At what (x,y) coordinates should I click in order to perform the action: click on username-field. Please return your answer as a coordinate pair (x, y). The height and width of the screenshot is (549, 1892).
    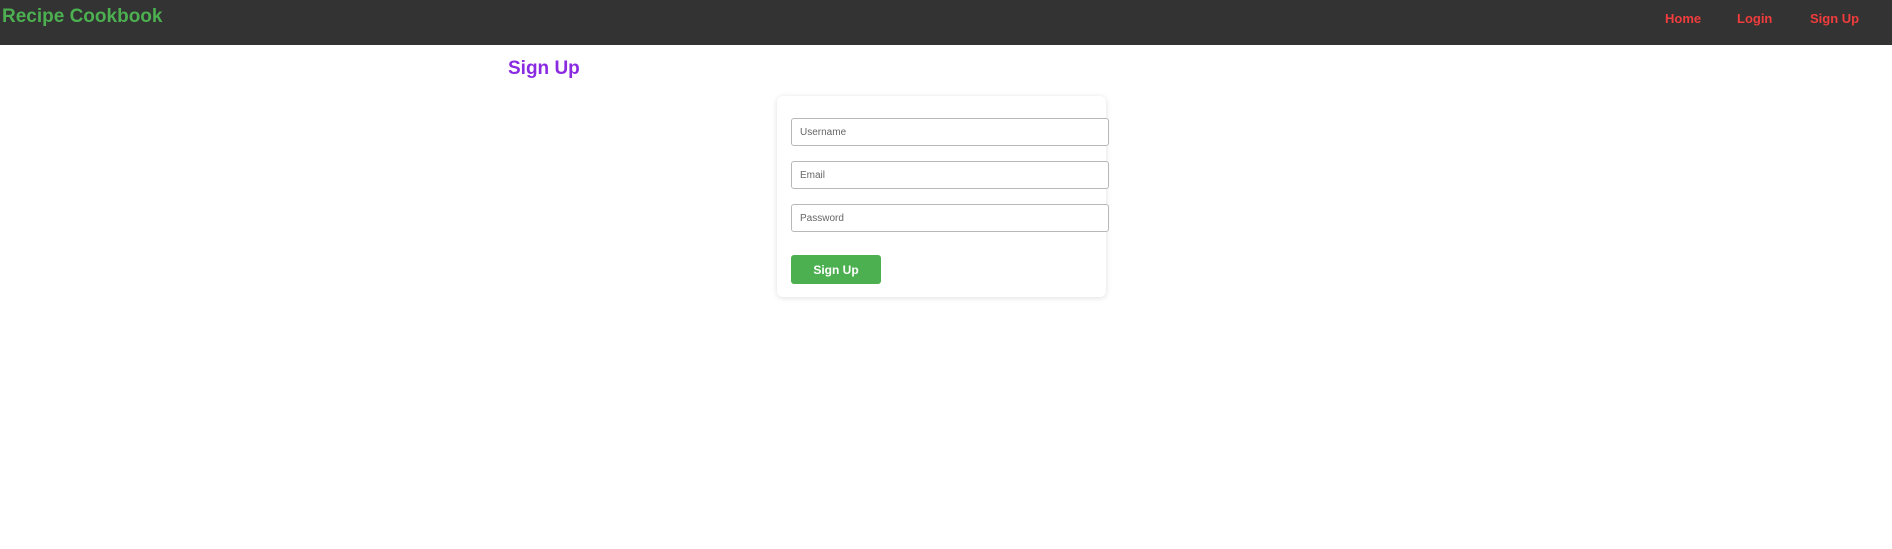
    Looking at the image, I should click on (950, 132).